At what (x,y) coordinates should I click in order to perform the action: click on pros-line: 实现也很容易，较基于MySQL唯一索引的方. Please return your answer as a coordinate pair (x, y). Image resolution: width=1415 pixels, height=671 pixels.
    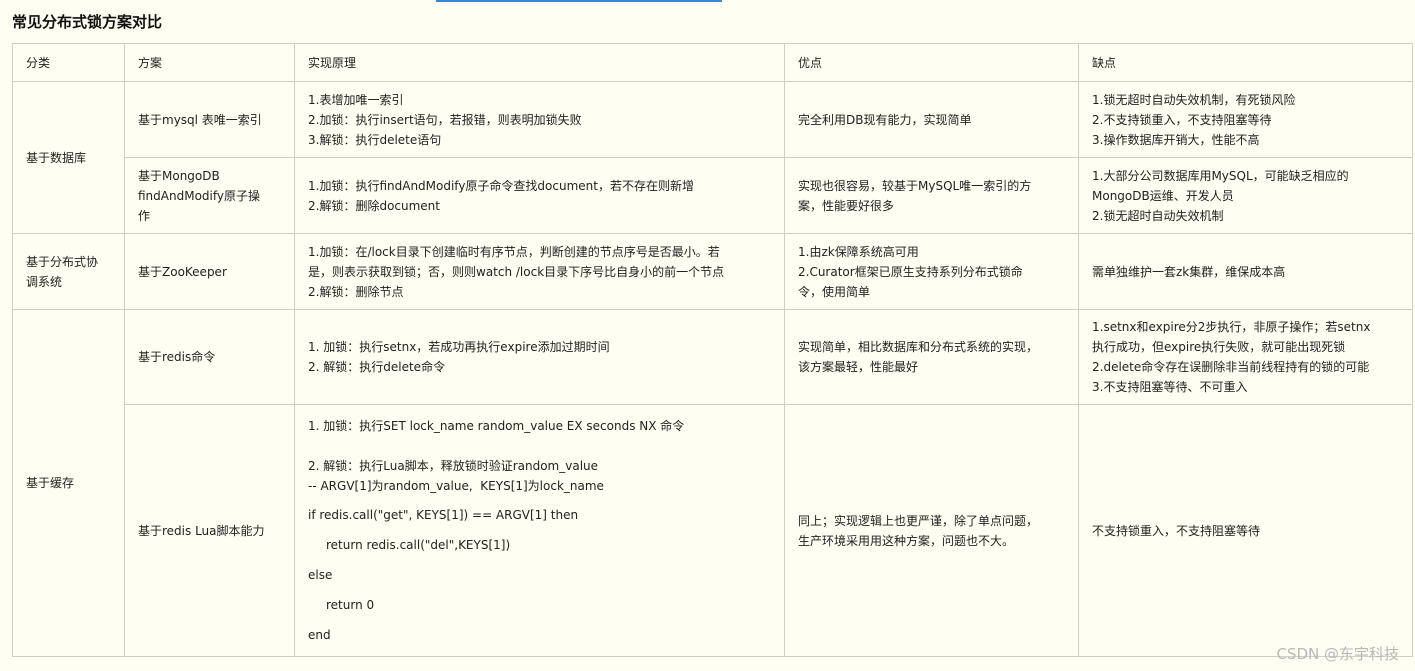
    Looking at the image, I should click on (915, 185).